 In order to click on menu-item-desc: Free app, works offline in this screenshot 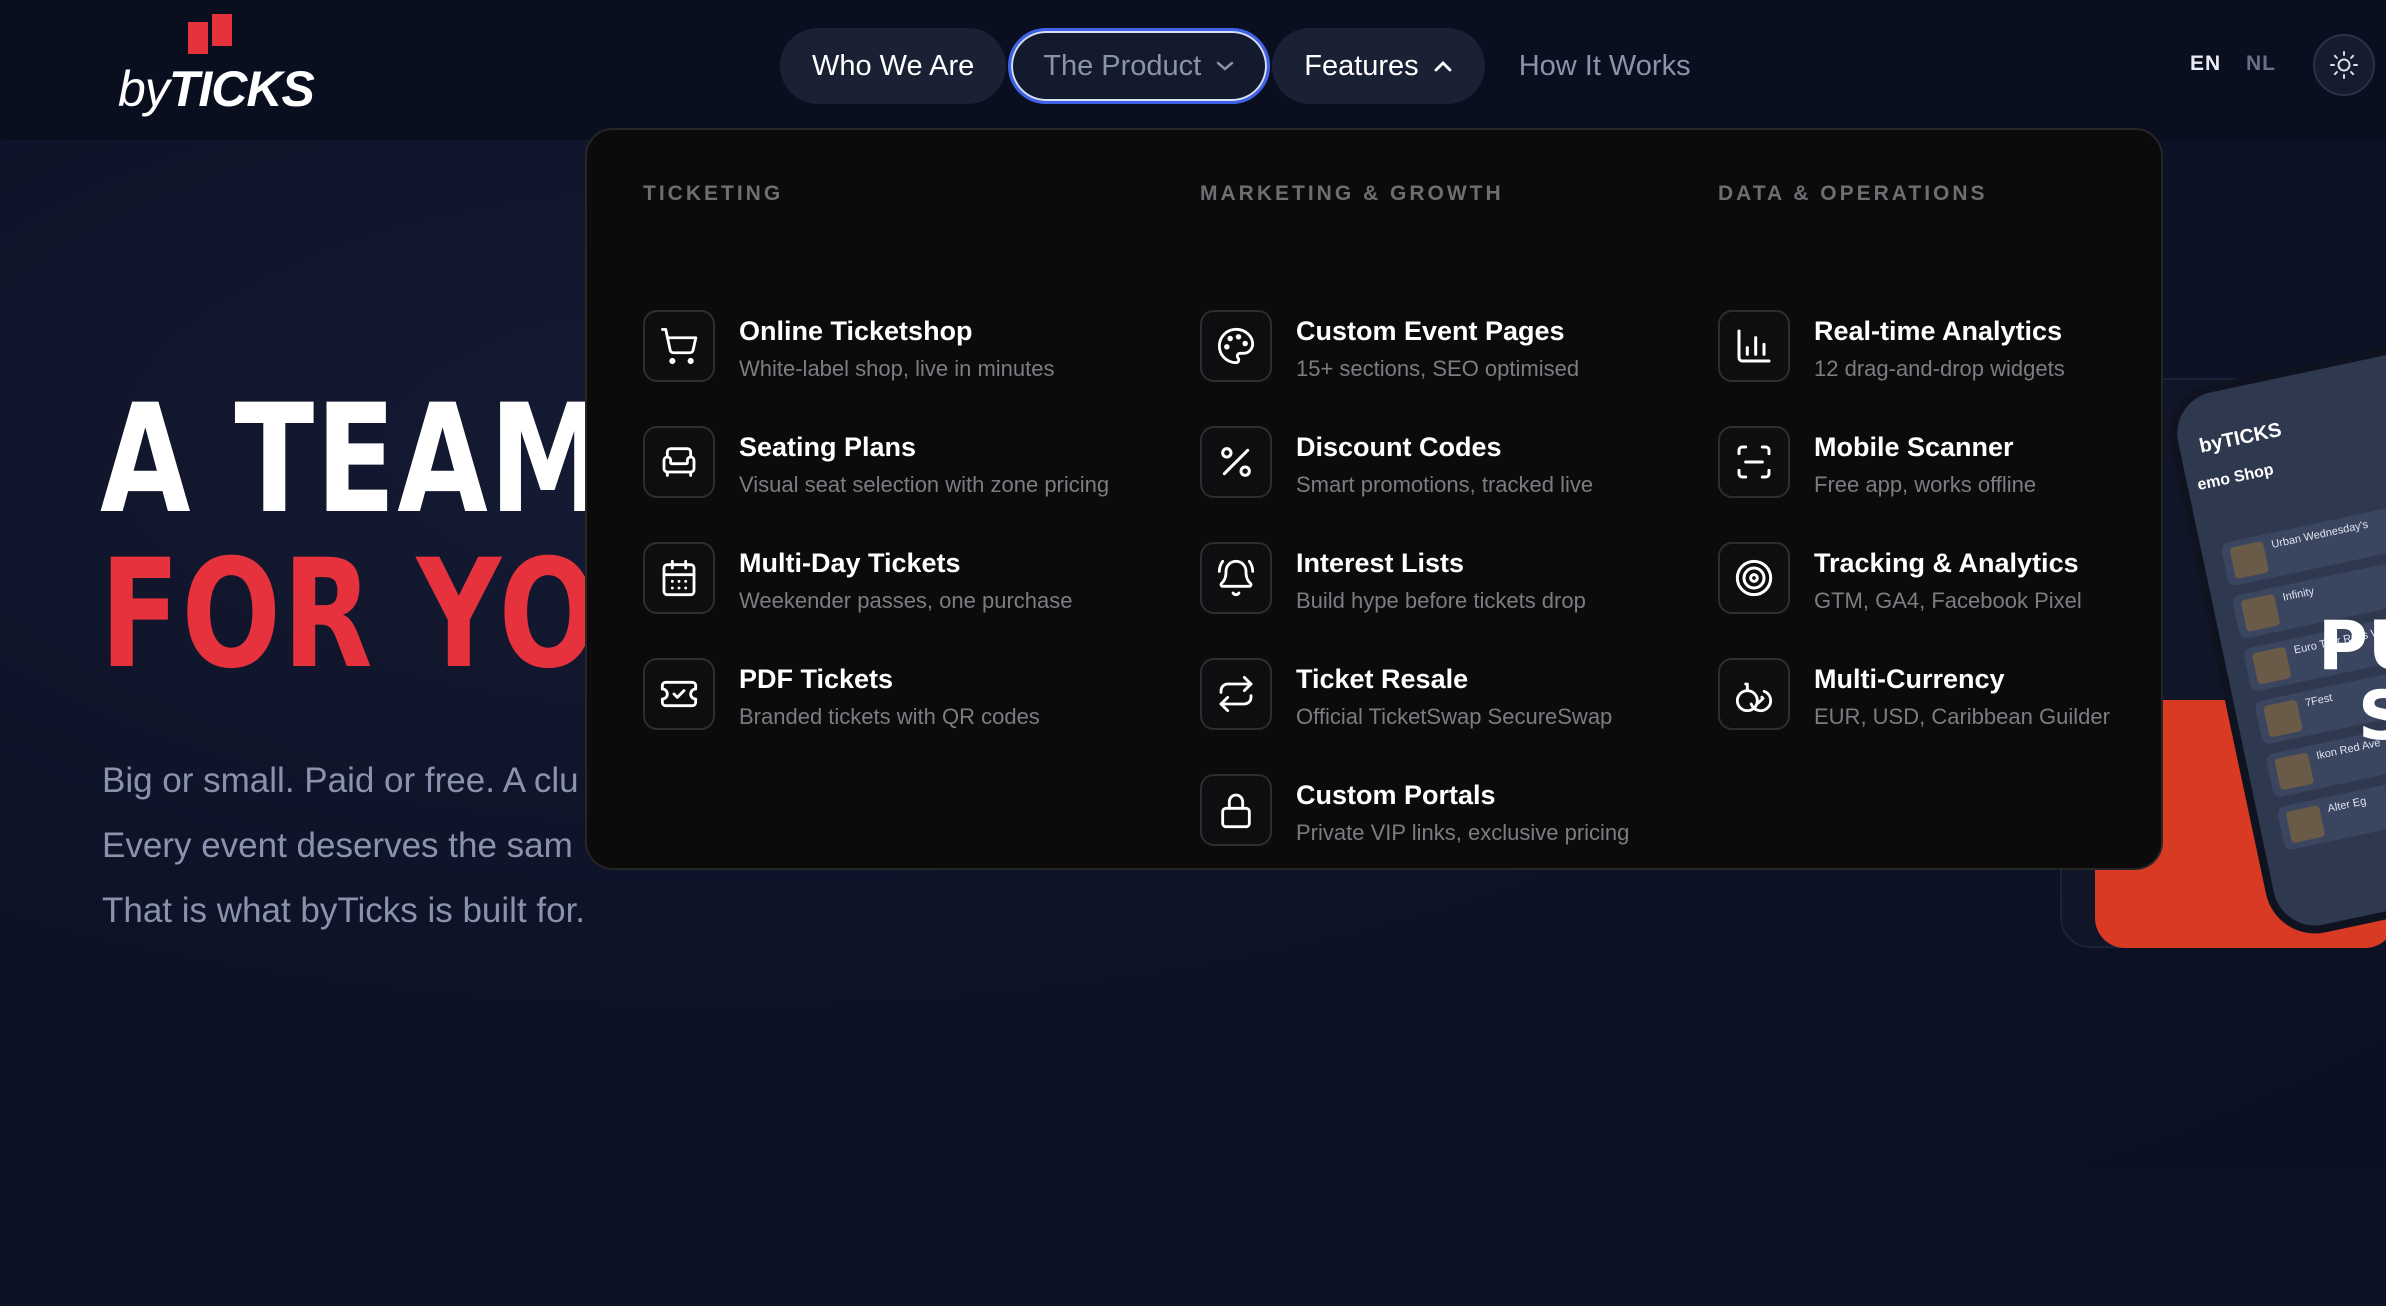, I will do `click(1925, 484)`.